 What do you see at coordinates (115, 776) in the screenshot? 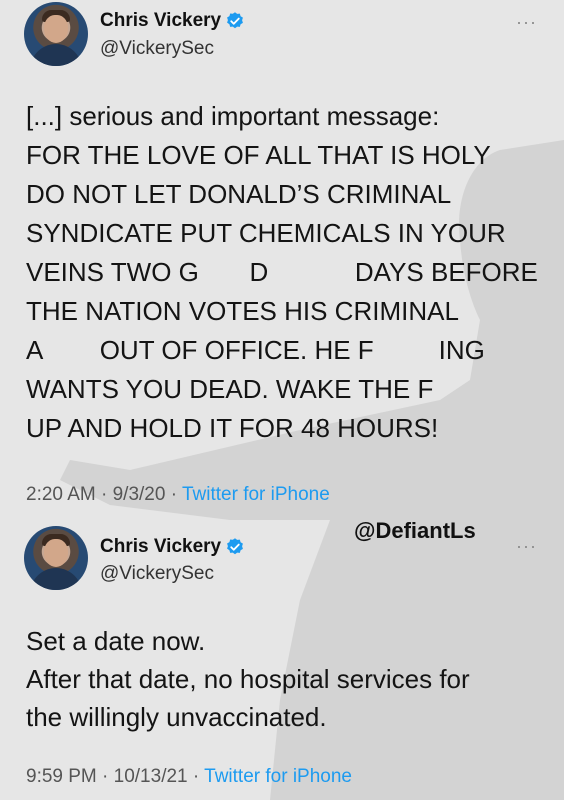
I see `timestamp: 9:59 PM · 10/13/21 ·` at bounding box center [115, 776].